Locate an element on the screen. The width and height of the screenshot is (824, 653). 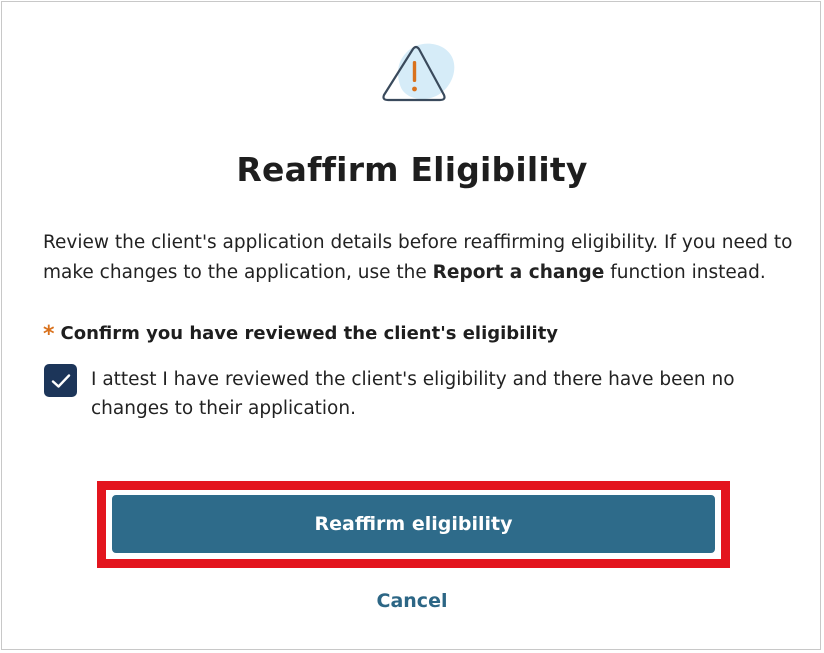
reaffirm-eligibility-button: Reaffirm eligibility is located at coordinates (413, 524).